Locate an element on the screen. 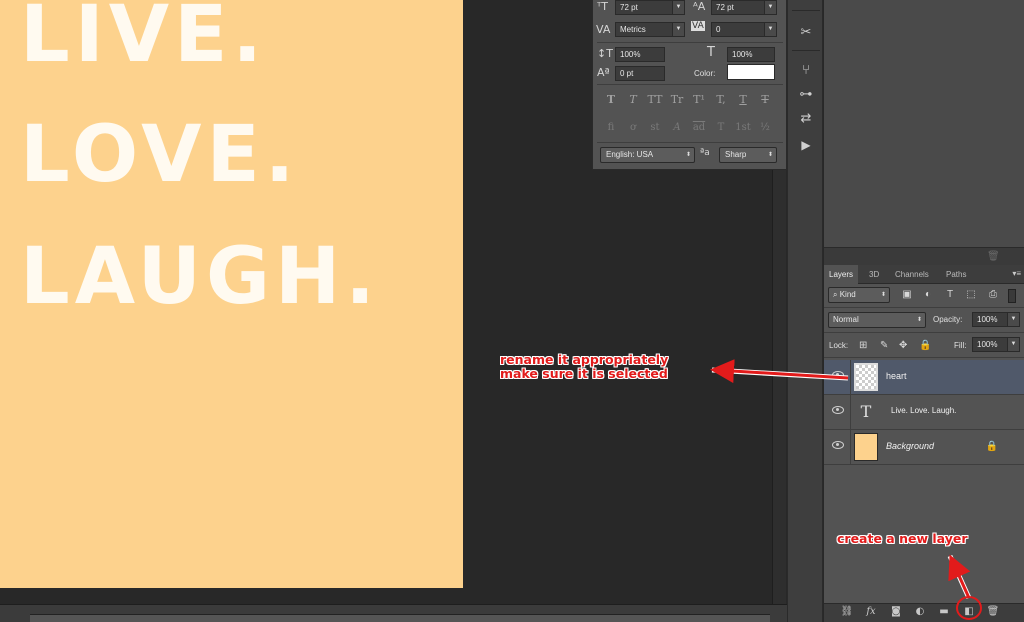  layer-row-text: T Live. Love. Laugh. is located at coordinates (924, 412).